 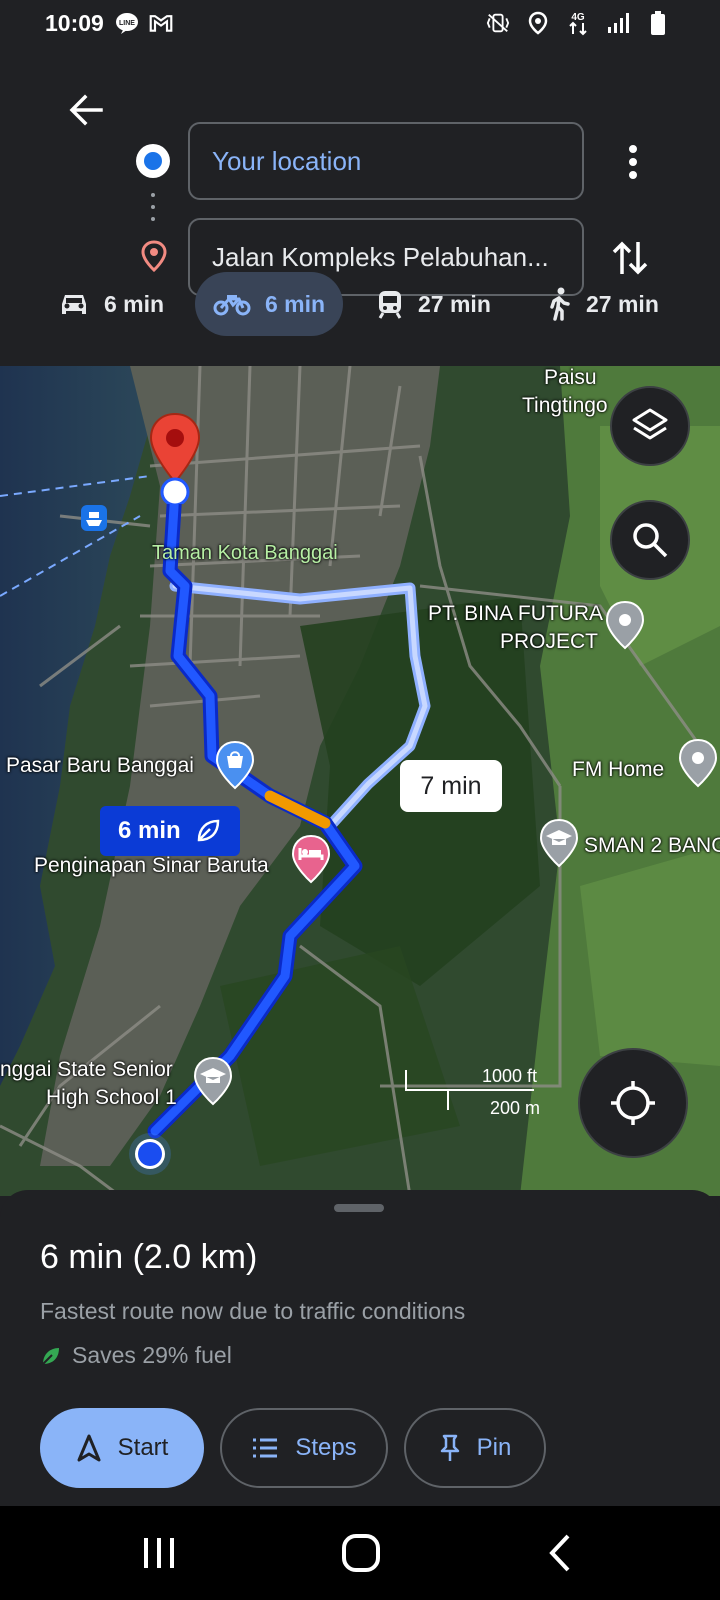 I want to click on recenter-button, so click(x=633, y=1103).